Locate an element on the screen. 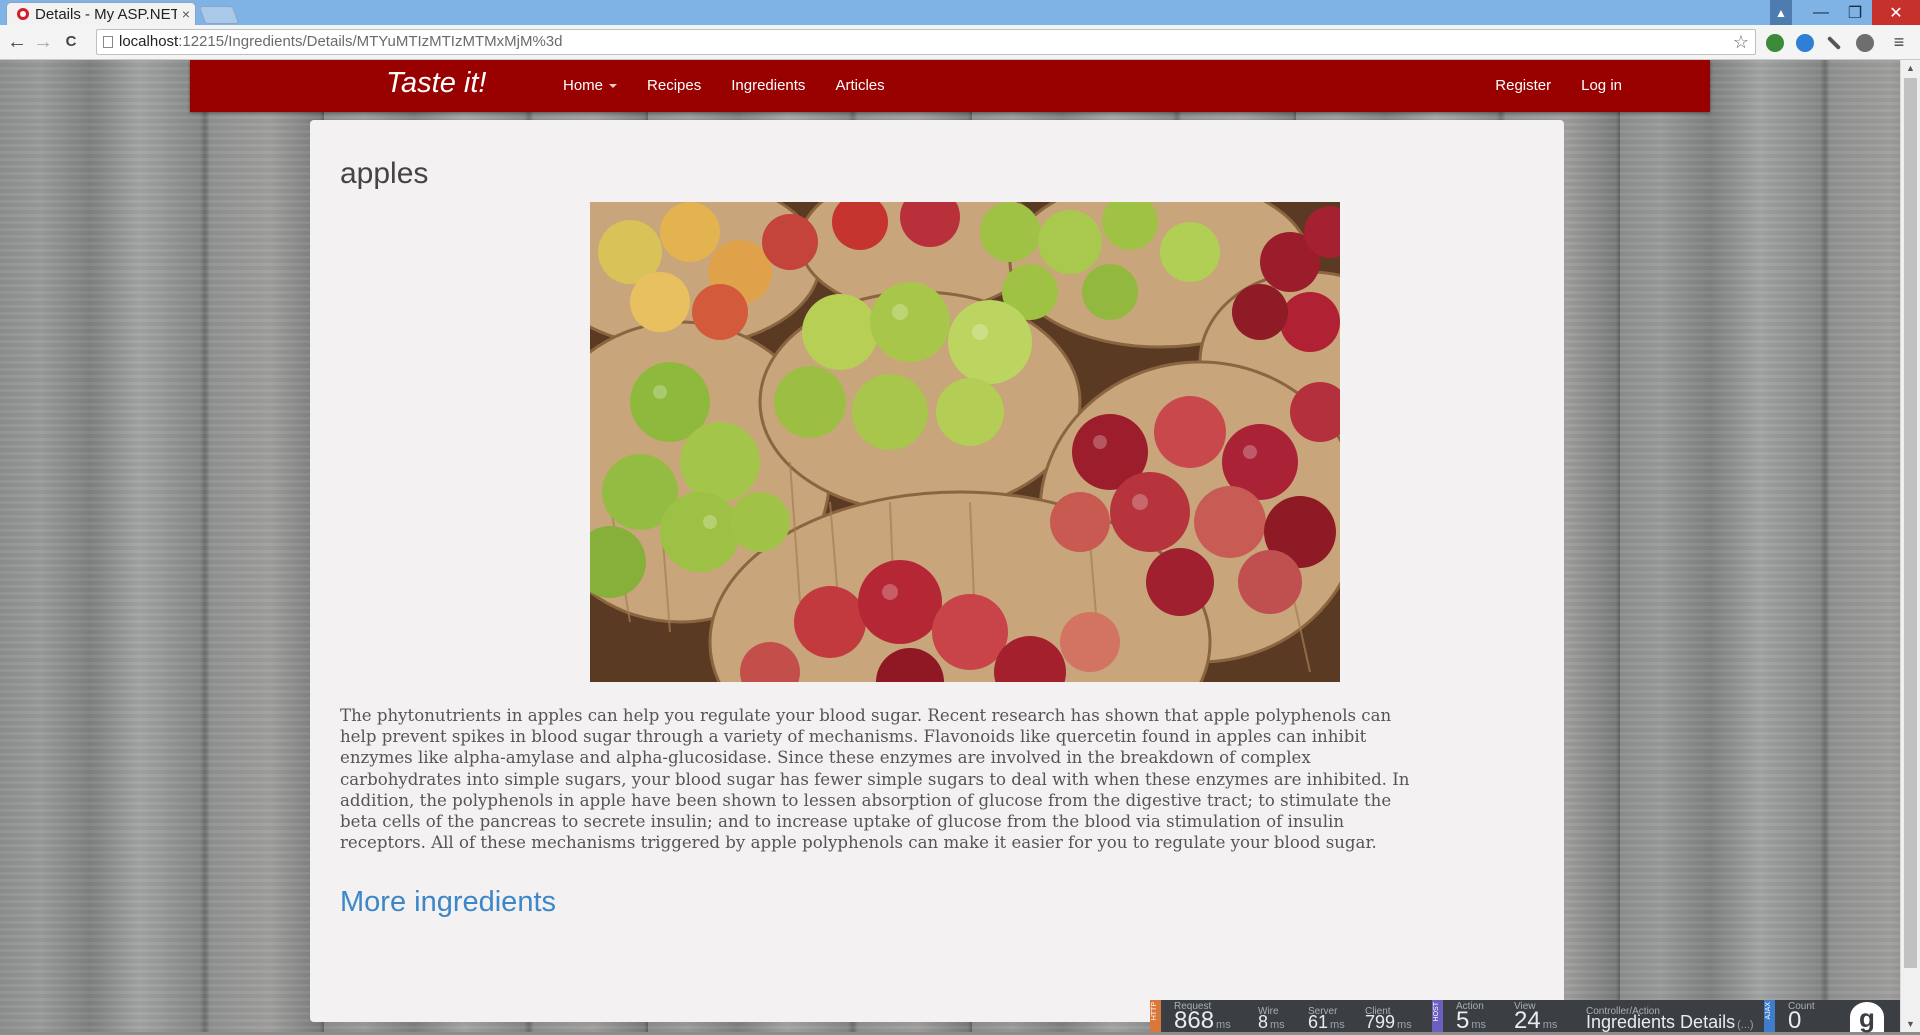 This screenshot has height=1035, width=1920. close-window-button: ✕ is located at coordinates (1896, 12).